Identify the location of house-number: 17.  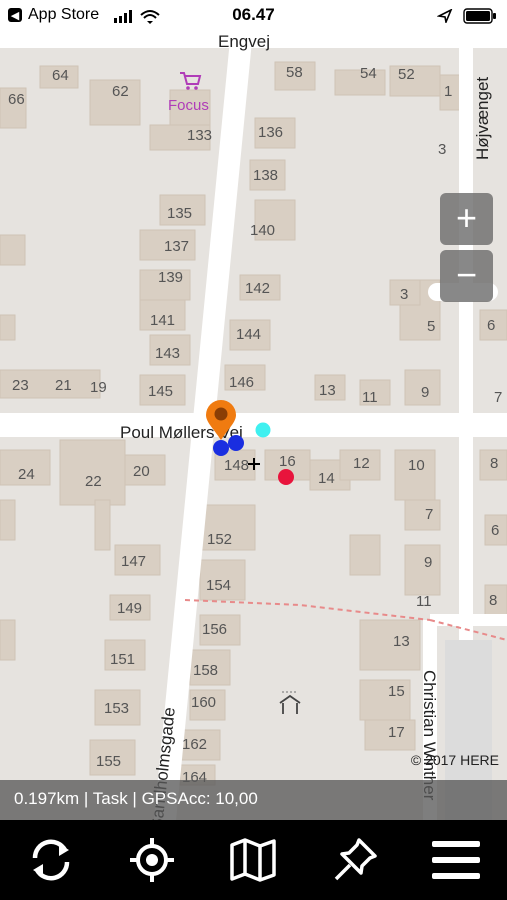
(396, 732).